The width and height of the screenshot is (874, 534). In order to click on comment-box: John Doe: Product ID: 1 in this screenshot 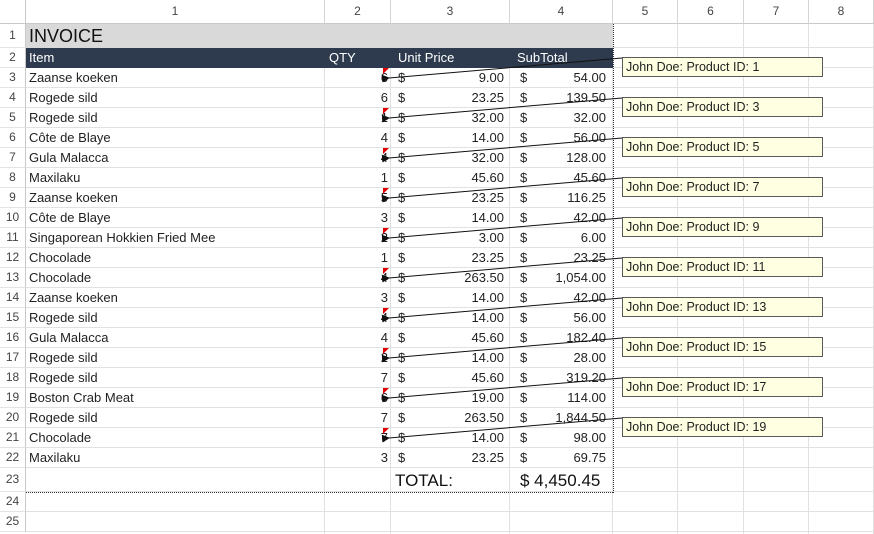, I will do `click(722, 67)`.